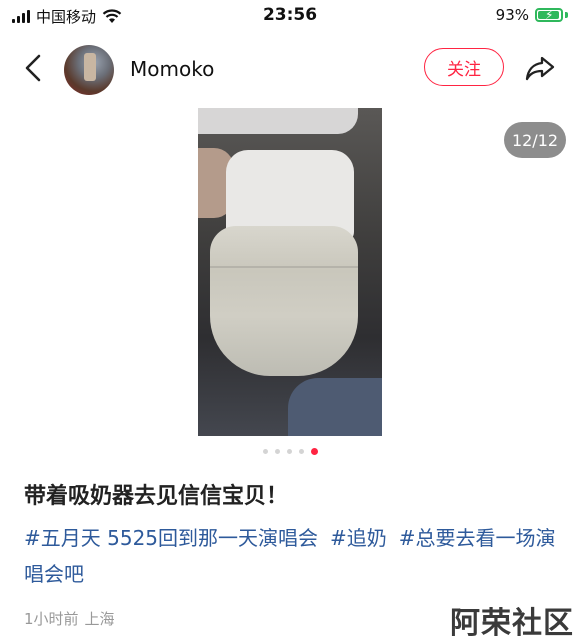 The width and height of the screenshot is (580, 644). I want to click on status-right: 93% ⚡, so click(532, 15).